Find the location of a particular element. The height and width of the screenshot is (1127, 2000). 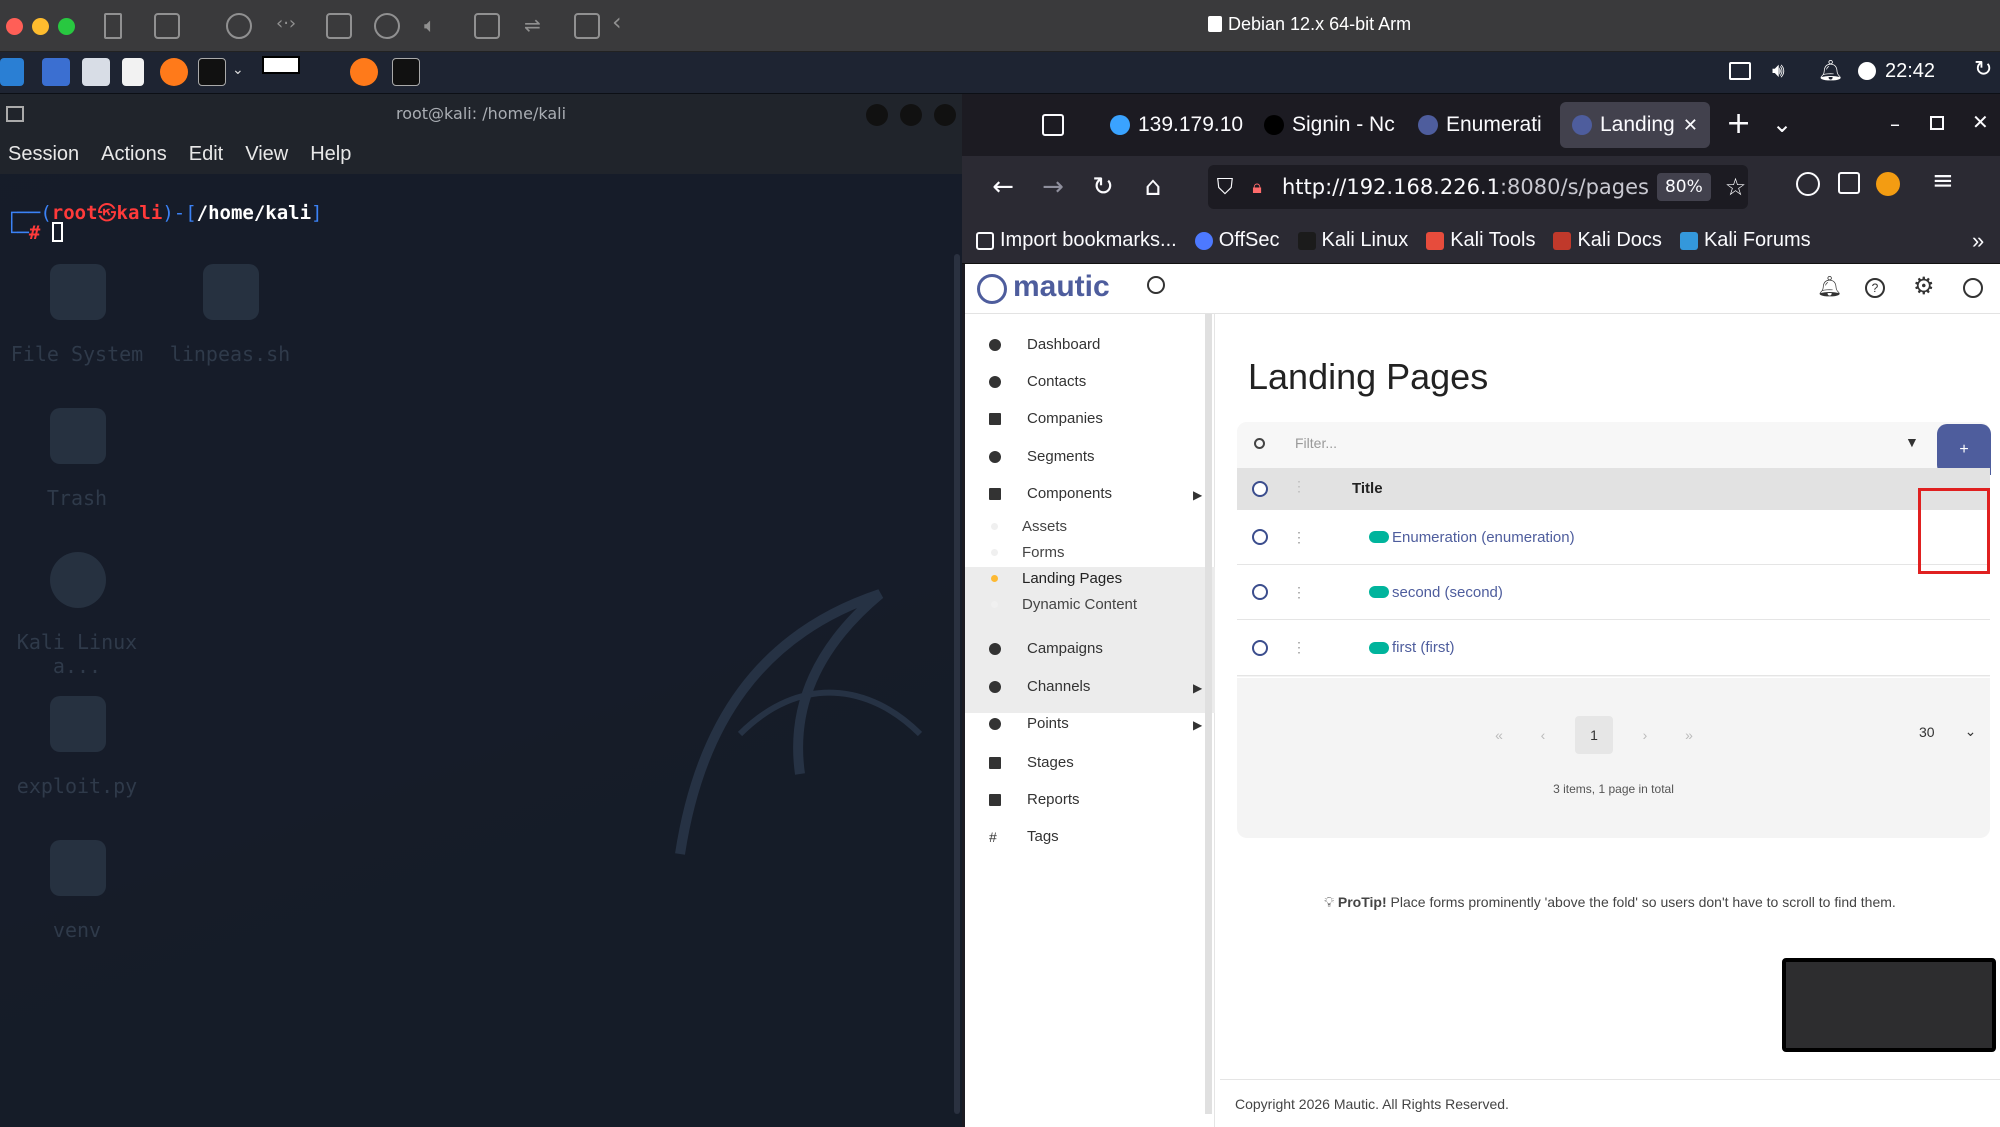

sidebar-item-segments: Segments is located at coordinates (1042, 456).